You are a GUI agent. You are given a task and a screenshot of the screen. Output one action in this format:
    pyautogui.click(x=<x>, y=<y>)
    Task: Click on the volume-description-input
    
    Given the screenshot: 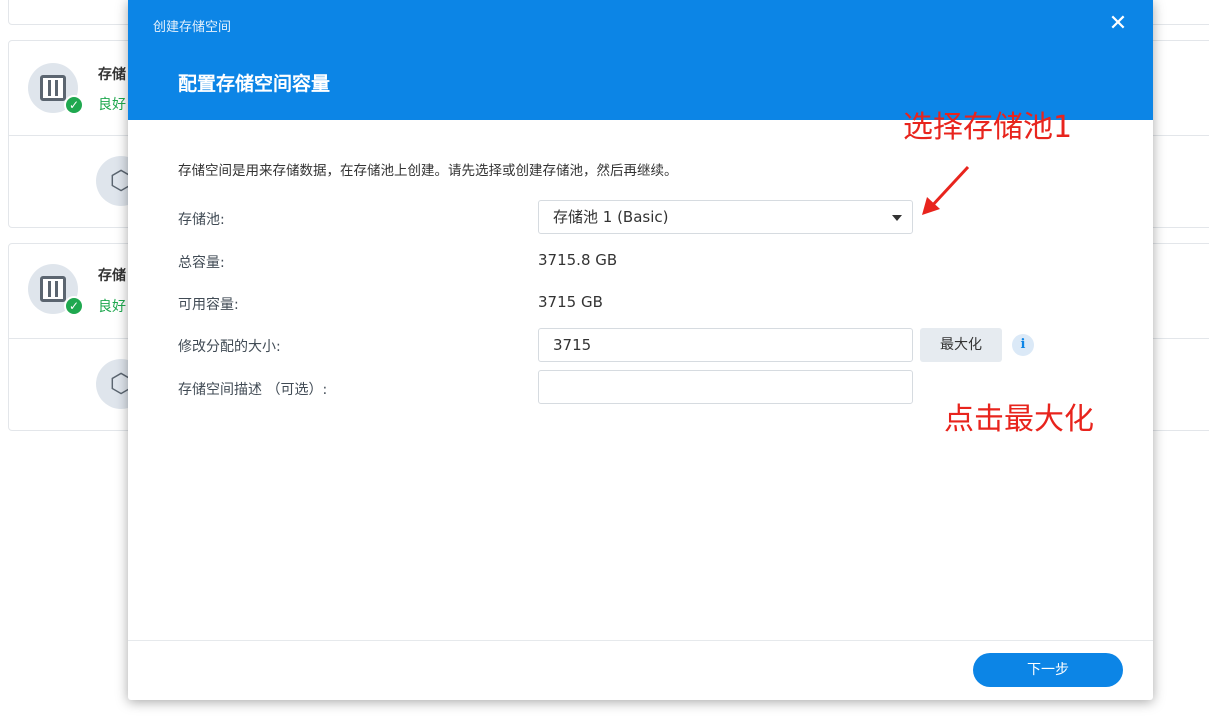 What is the action you would take?
    pyautogui.click(x=725, y=387)
    